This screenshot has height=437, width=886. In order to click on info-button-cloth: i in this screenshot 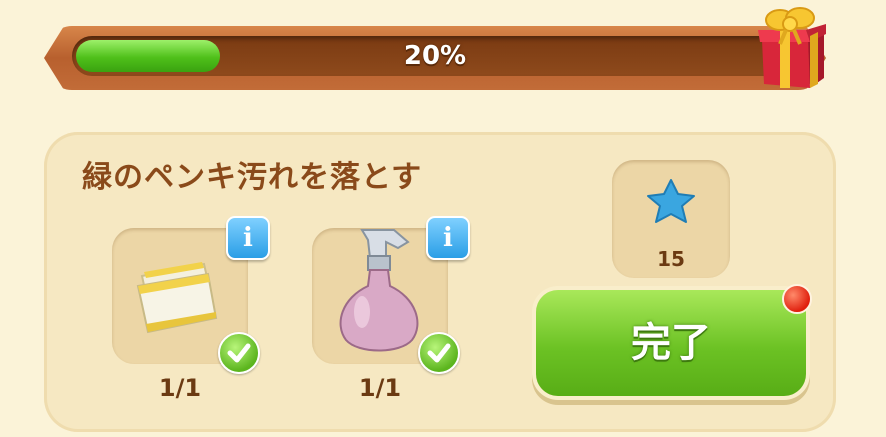, I will do `click(248, 238)`.